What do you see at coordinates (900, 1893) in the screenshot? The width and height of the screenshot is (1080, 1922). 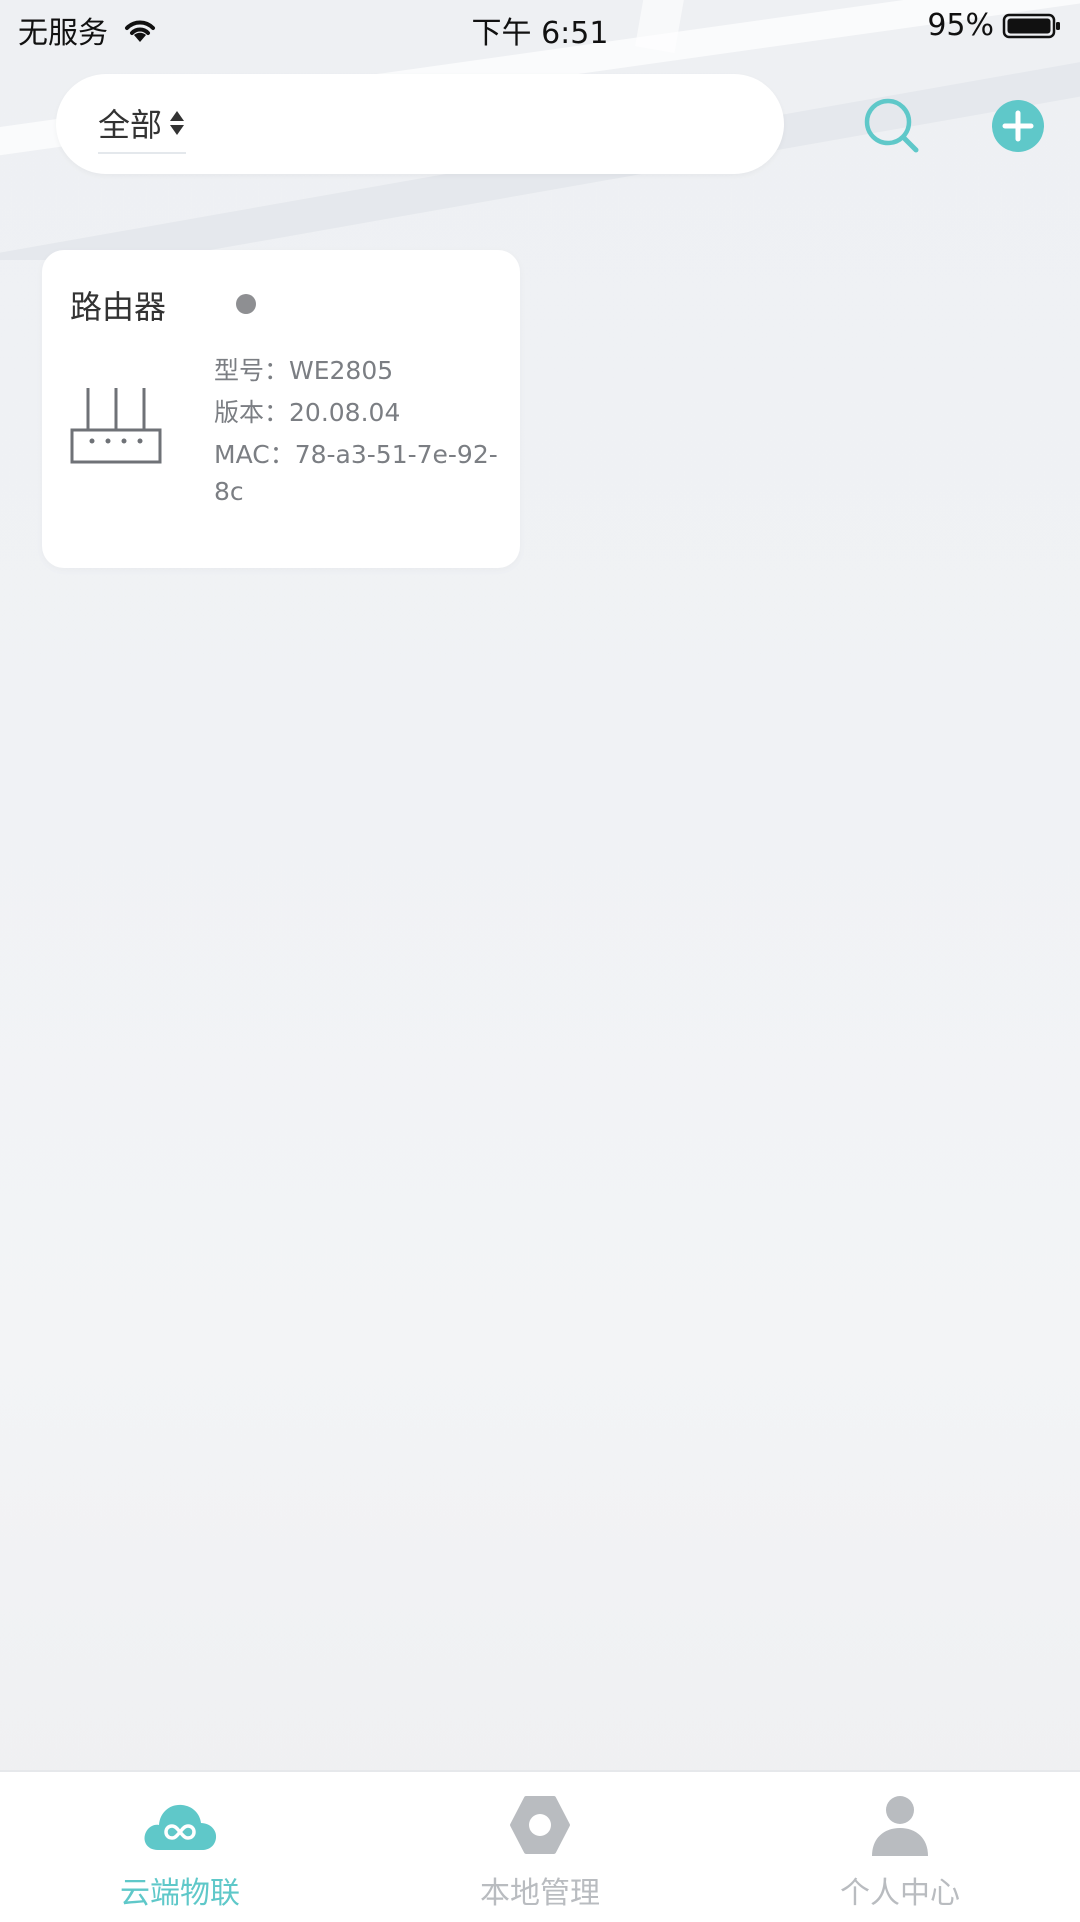 I see `tab-label: 个人中心` at bounding box center [900, 1893].